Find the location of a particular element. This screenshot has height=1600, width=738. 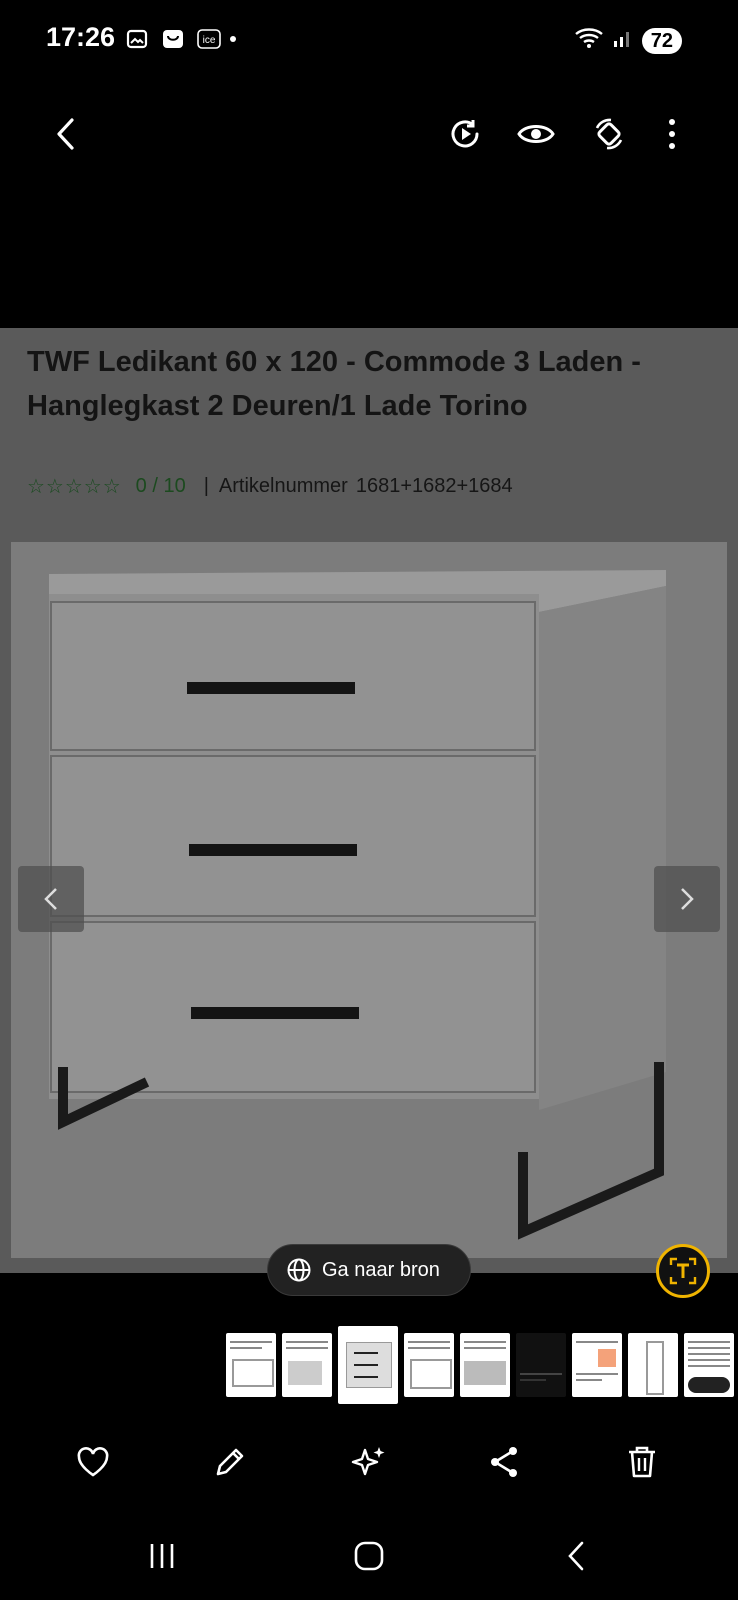

view-button is located at coordinates (536, 134).